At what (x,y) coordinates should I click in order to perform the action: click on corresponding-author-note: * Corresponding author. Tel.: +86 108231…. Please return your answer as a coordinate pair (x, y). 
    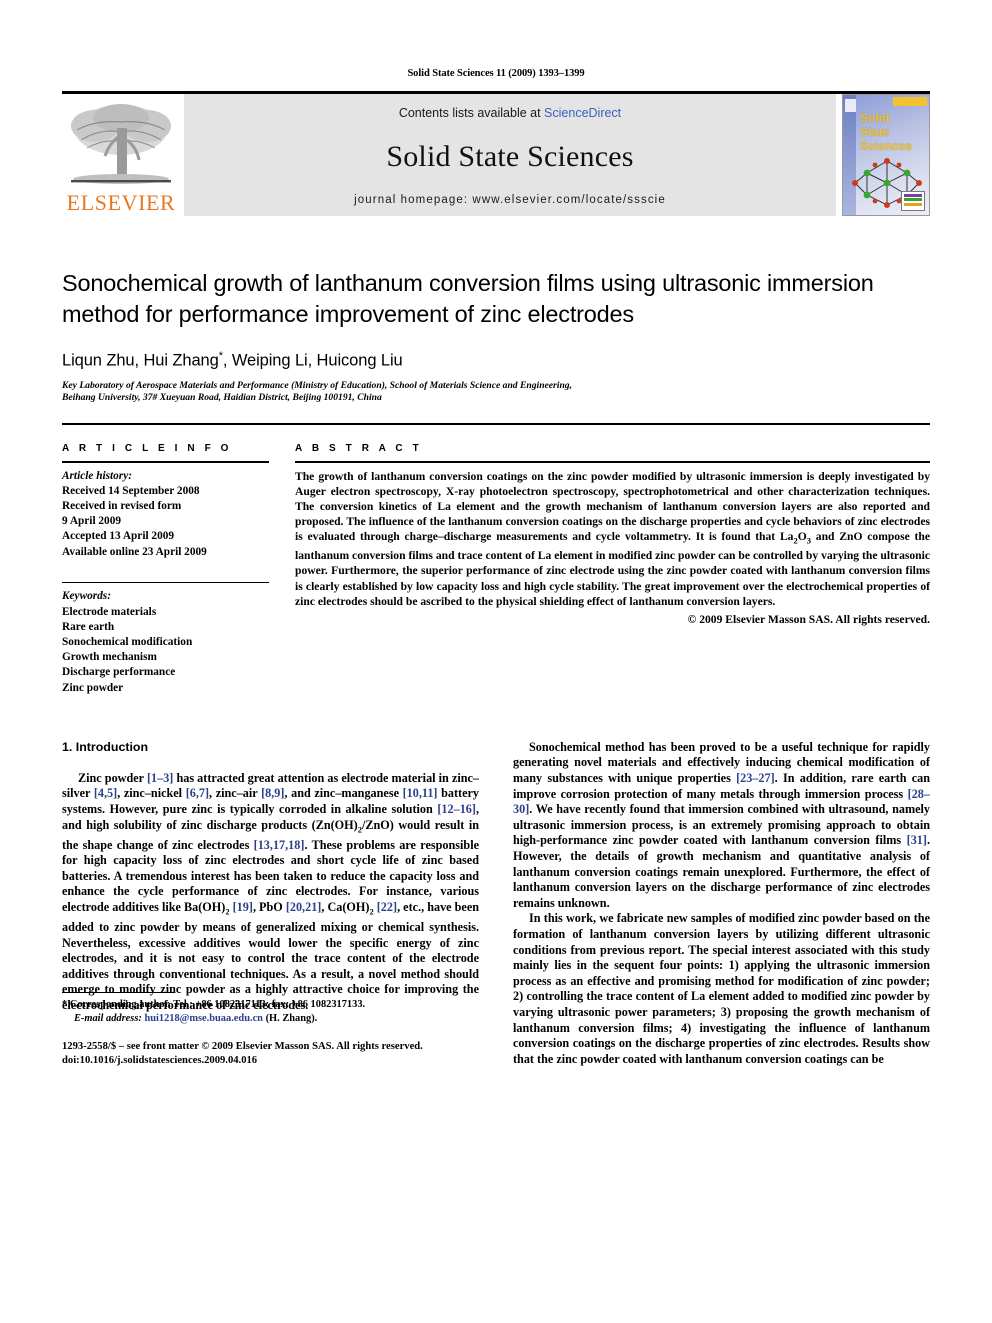
    Looking at the image, I should click on (270, 1004).